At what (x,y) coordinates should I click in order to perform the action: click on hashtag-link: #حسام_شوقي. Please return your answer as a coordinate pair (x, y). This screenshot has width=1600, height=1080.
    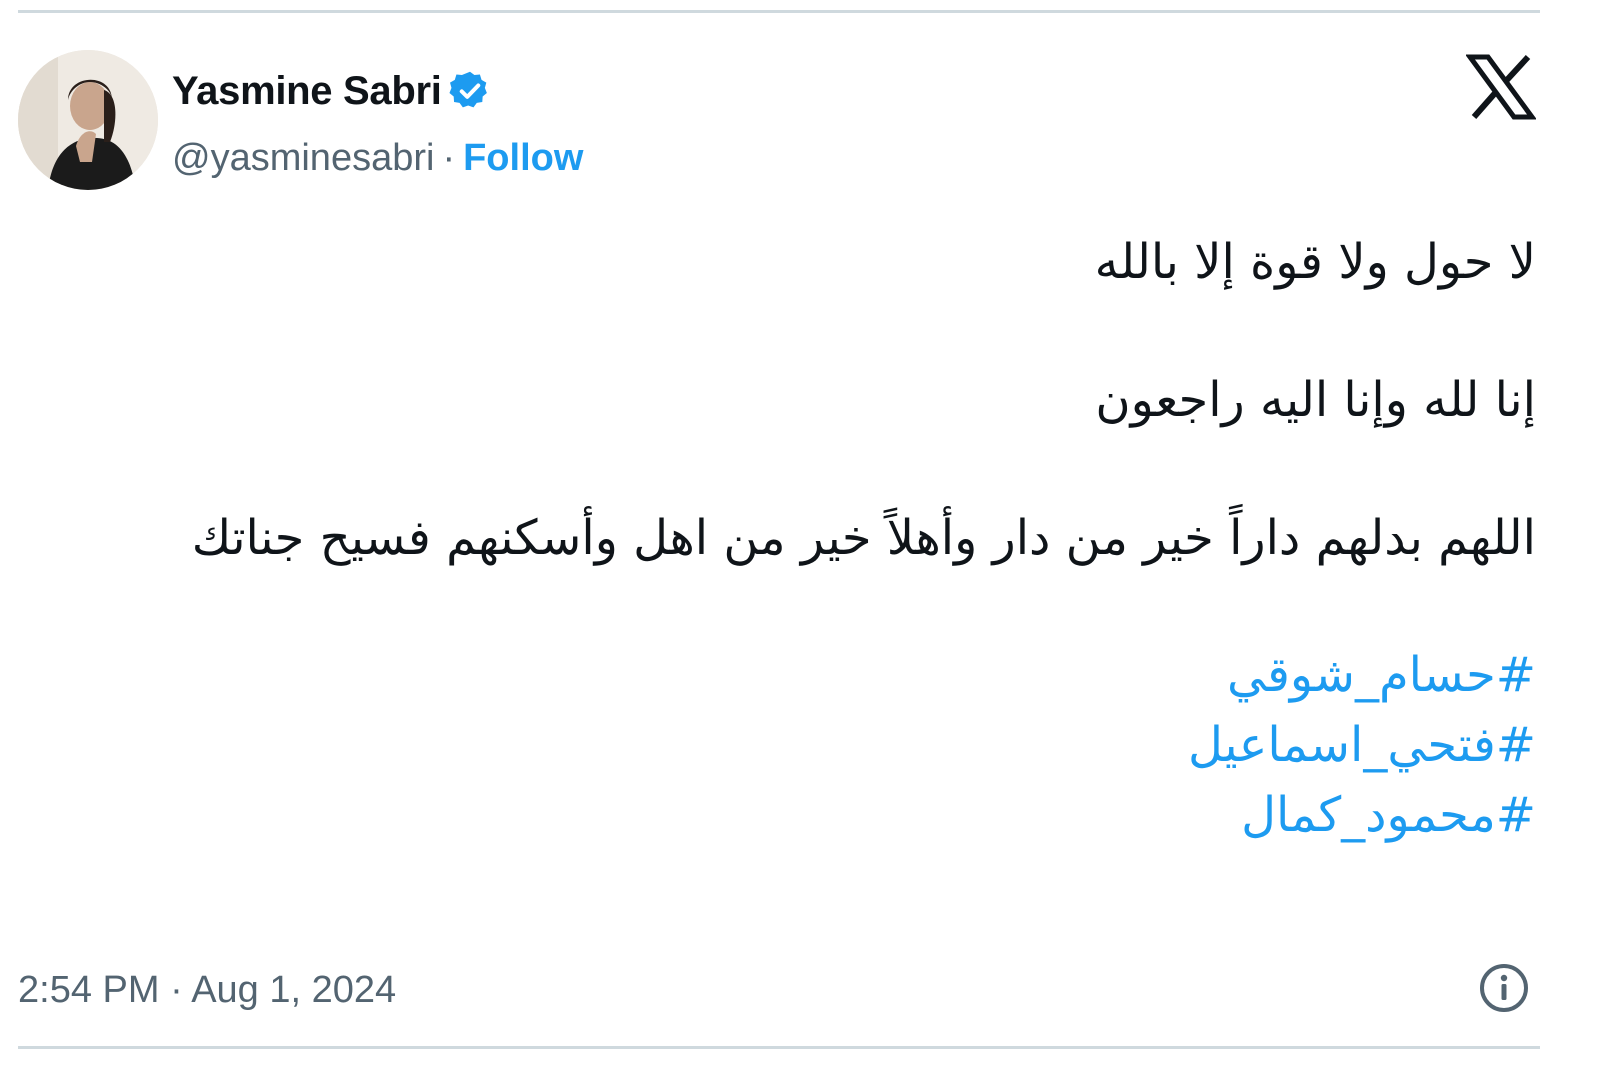
    Looking at the image, I should click on (811, 675).